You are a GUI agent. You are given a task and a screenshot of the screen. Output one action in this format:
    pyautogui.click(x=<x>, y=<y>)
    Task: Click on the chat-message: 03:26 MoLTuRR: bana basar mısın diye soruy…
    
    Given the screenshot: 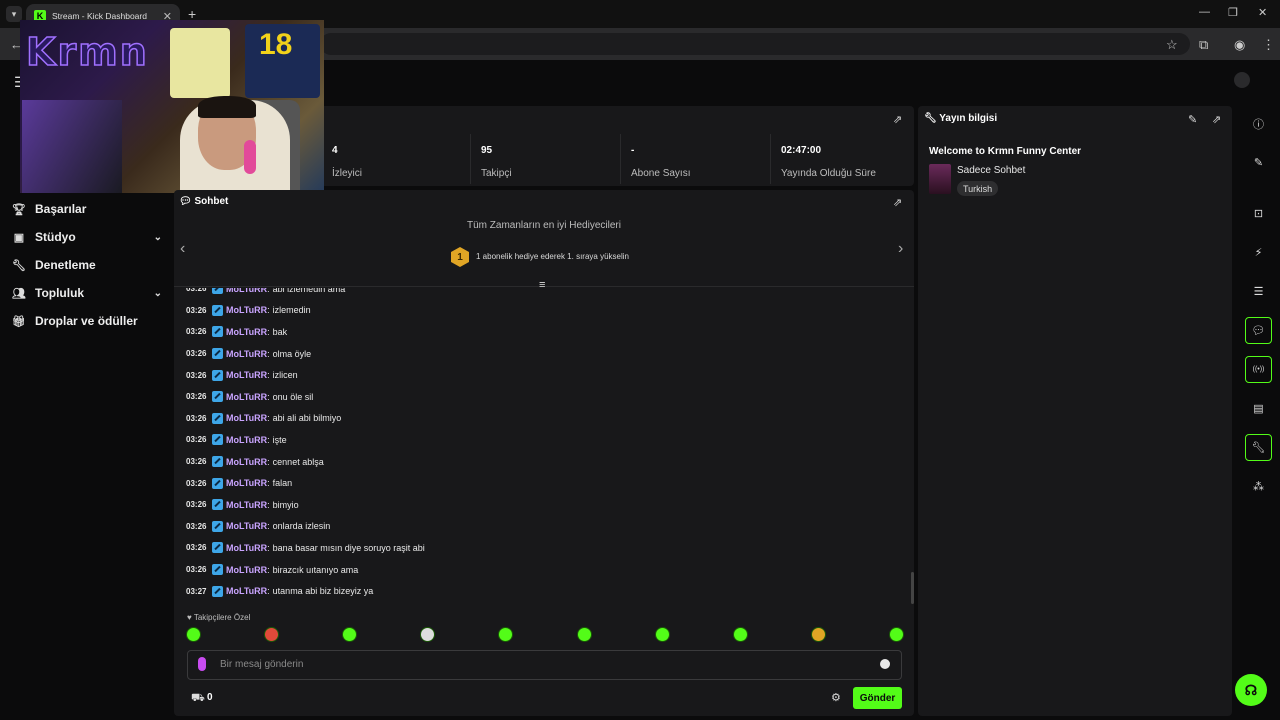 What is the action you would take?
    pyautogui.click(x=546, y=548)
    